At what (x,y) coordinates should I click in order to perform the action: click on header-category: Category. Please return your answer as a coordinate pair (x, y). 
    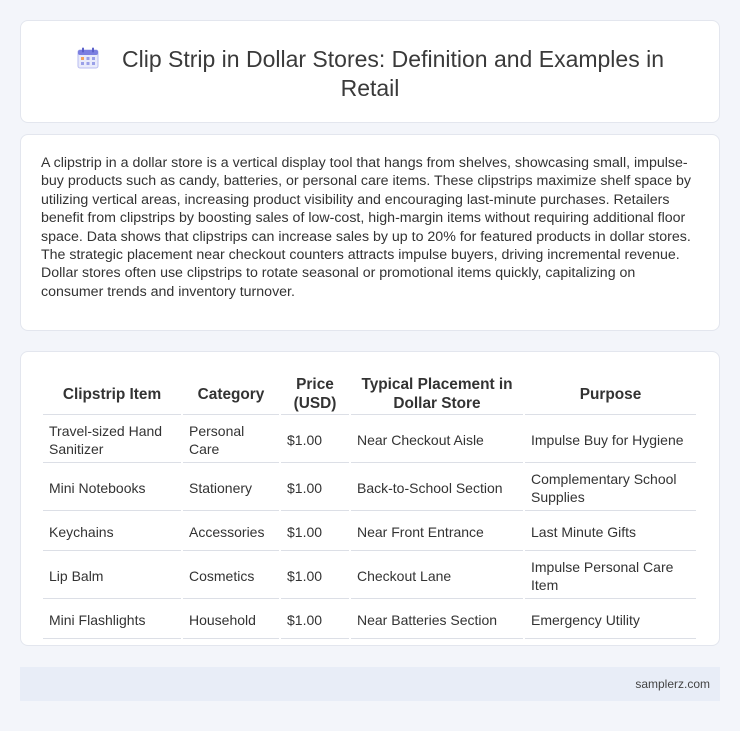
    Looking at the image, I should click on (231, 394).